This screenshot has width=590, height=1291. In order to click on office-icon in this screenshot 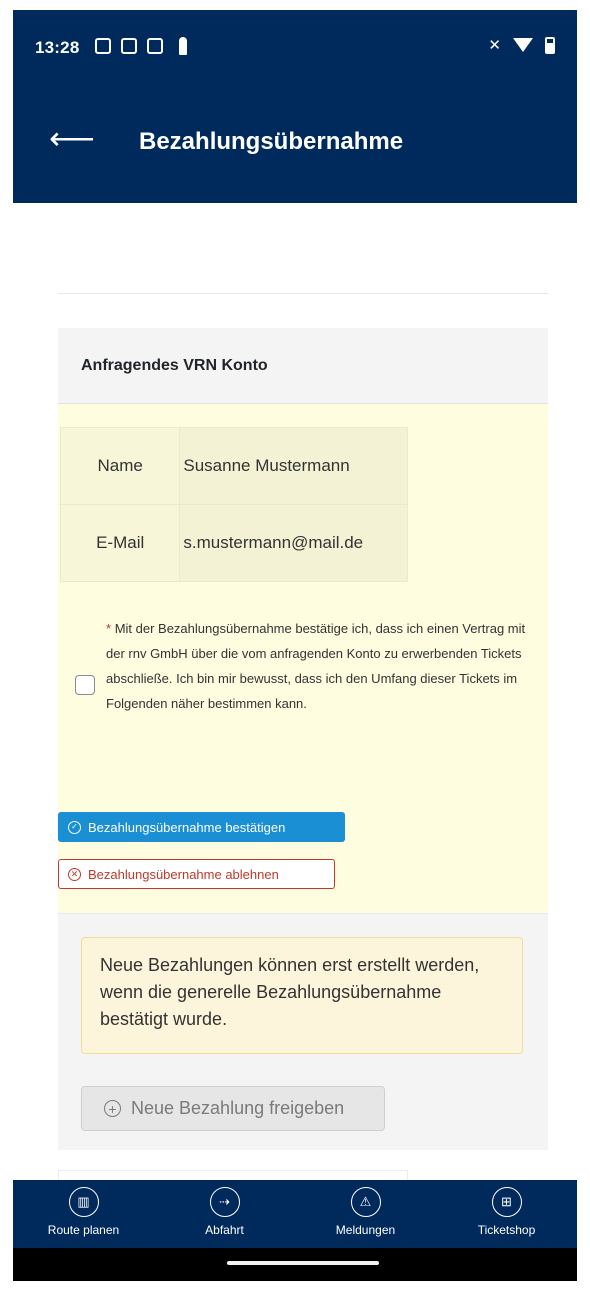, I will do `click(155, 46)`.